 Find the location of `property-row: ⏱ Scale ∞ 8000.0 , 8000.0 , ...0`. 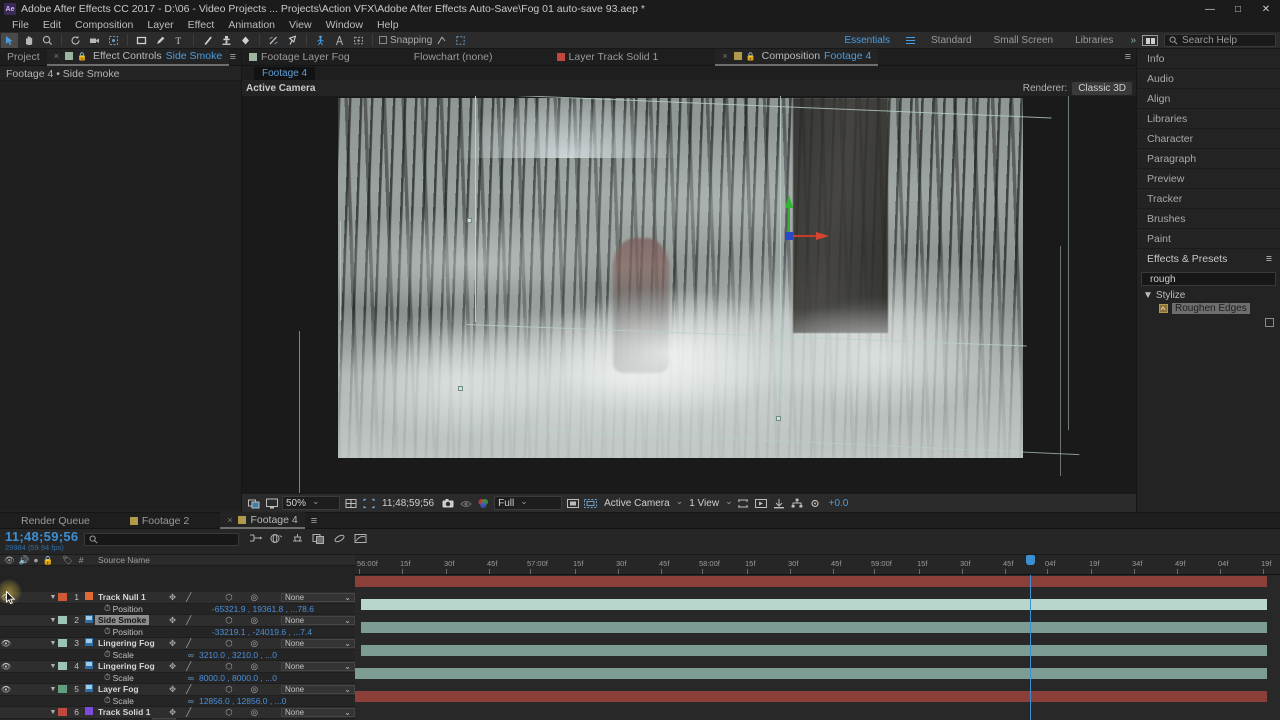

property-row: ⏱ Scale ∞ 8000.0 , 8000.0 , ...0 is located at coordinates (177, 678).